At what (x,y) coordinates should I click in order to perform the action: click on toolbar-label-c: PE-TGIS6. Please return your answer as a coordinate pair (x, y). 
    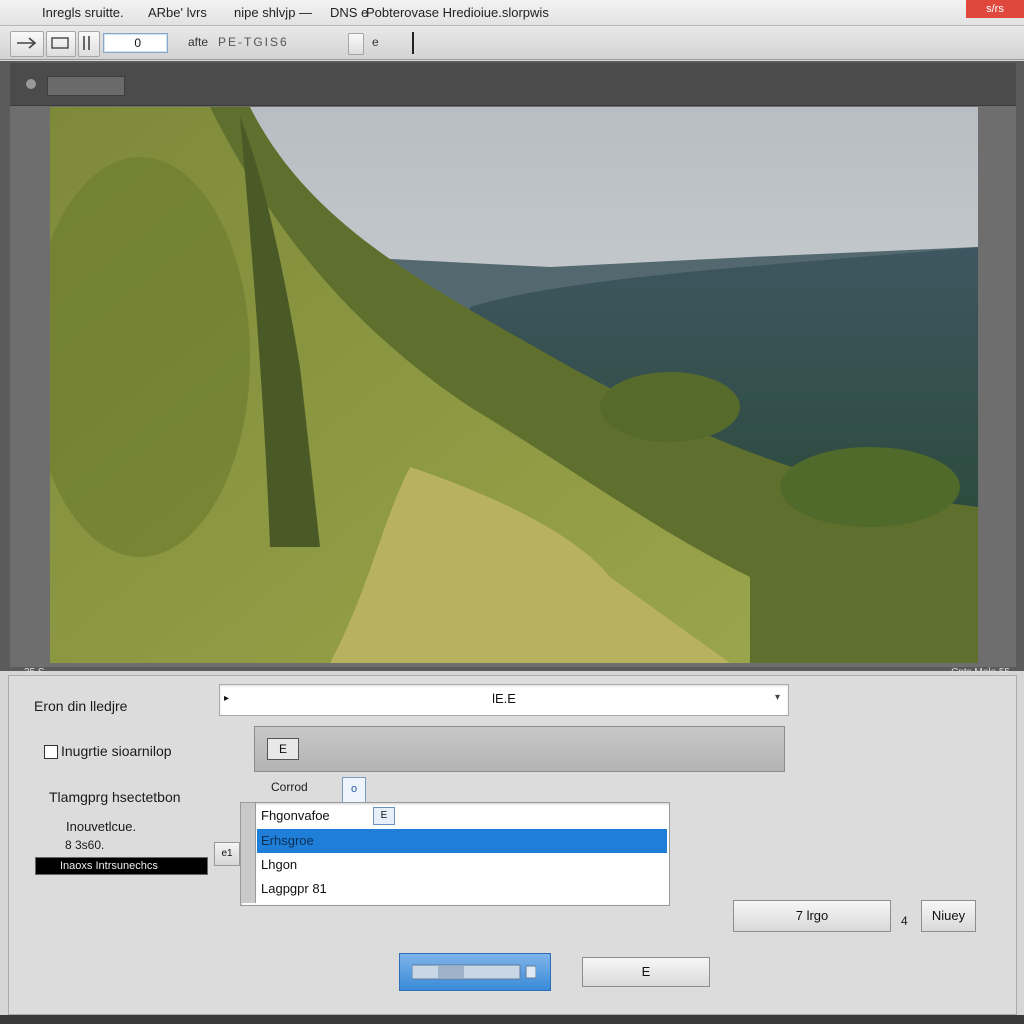
    Looking at the image, I should click on (253, 42).